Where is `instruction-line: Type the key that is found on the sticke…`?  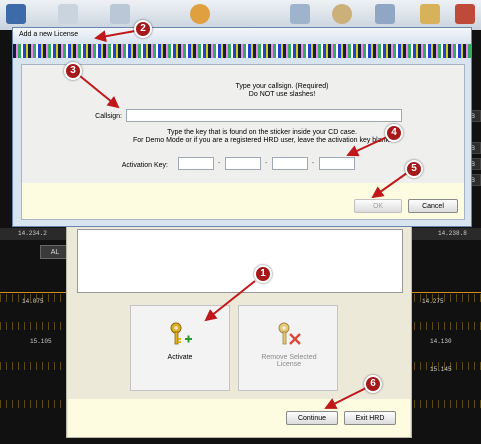
instruction-line: Type the key that is found on the sticke… is located at coordinates (262, 132).